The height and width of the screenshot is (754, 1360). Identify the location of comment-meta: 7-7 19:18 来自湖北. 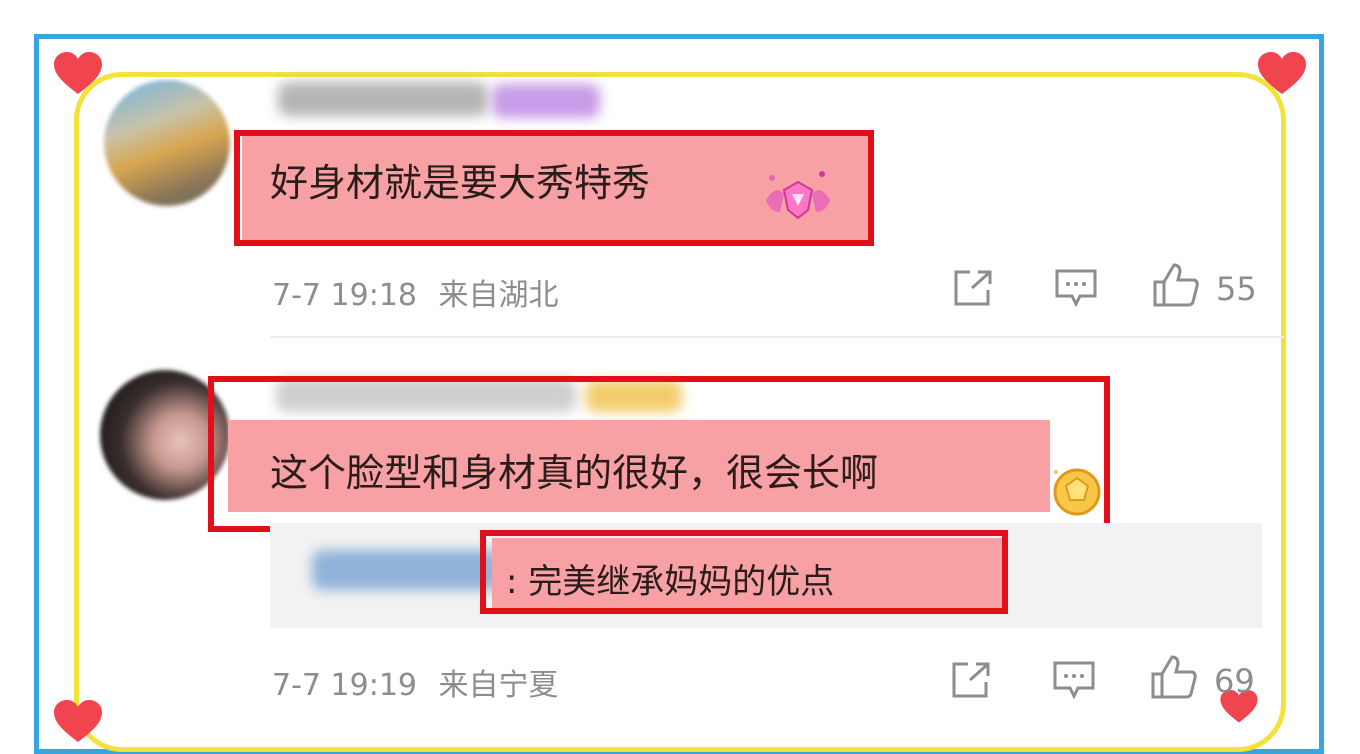
(415, 292).